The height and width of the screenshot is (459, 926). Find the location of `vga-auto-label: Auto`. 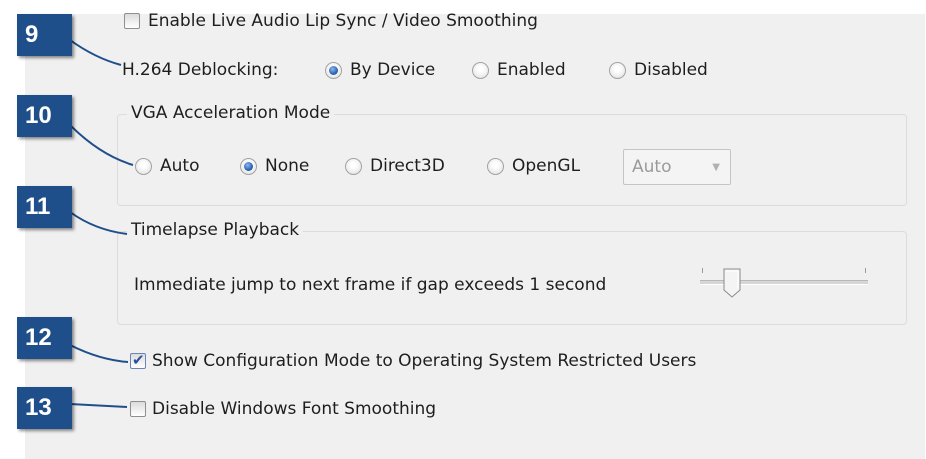

vga-auto-label: Auto is located at coordinates (180, 166).